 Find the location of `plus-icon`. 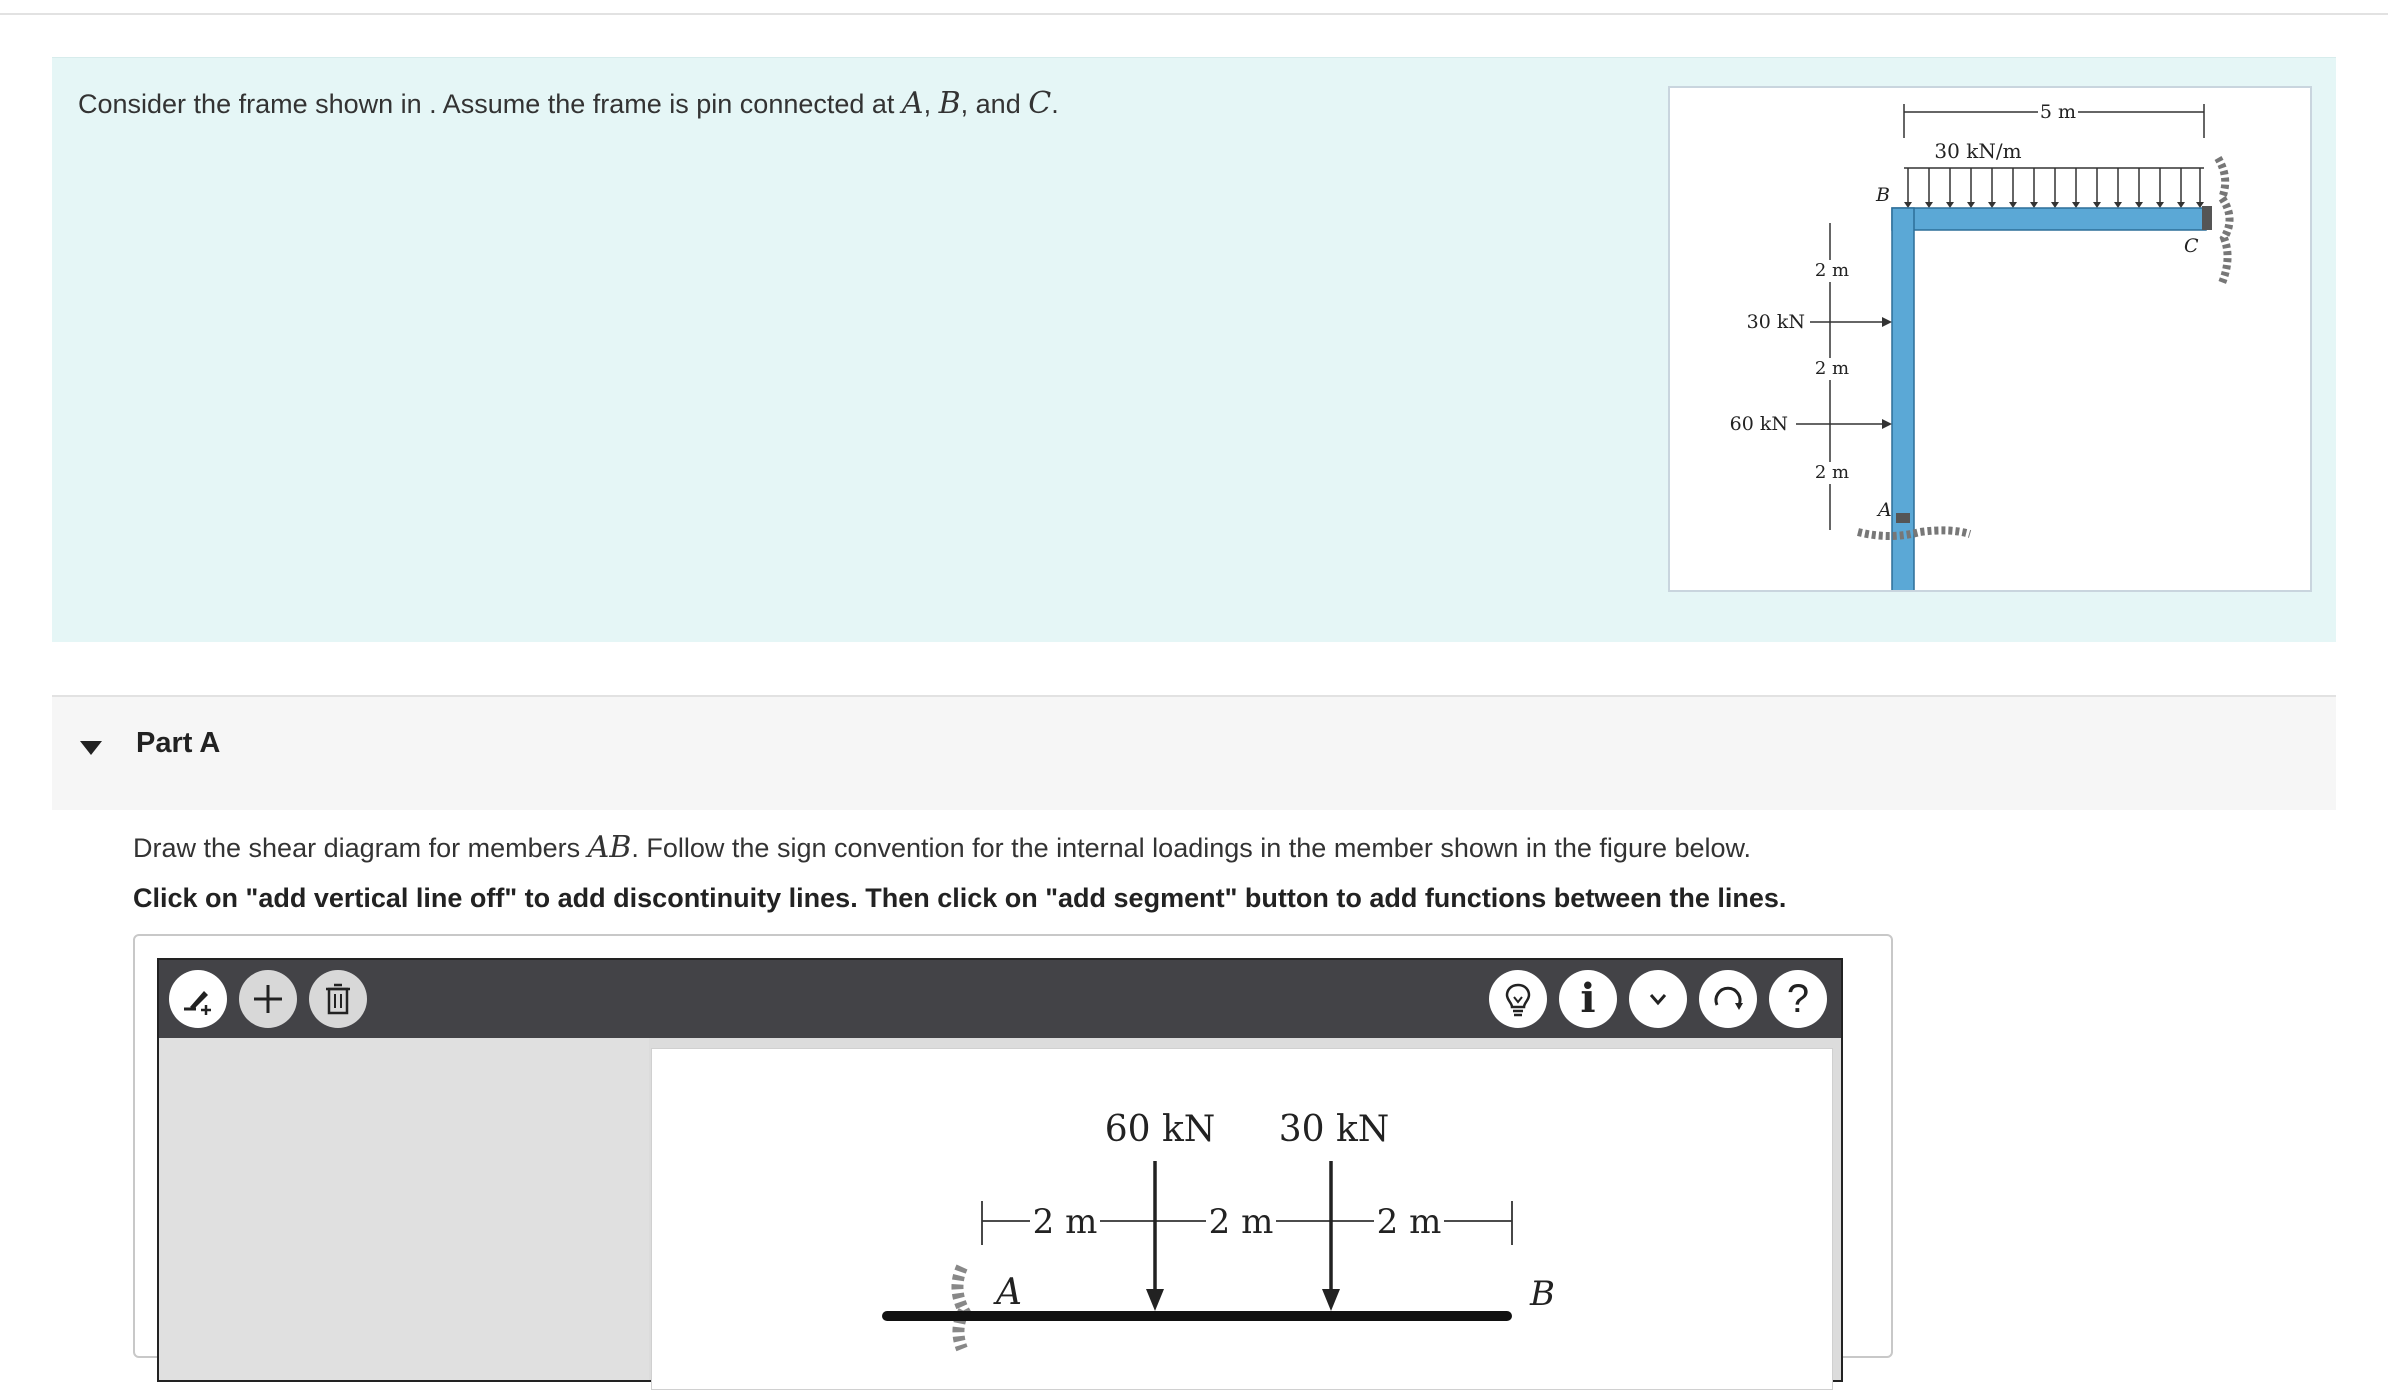

plus-icon is located at coordinates (268, 999).